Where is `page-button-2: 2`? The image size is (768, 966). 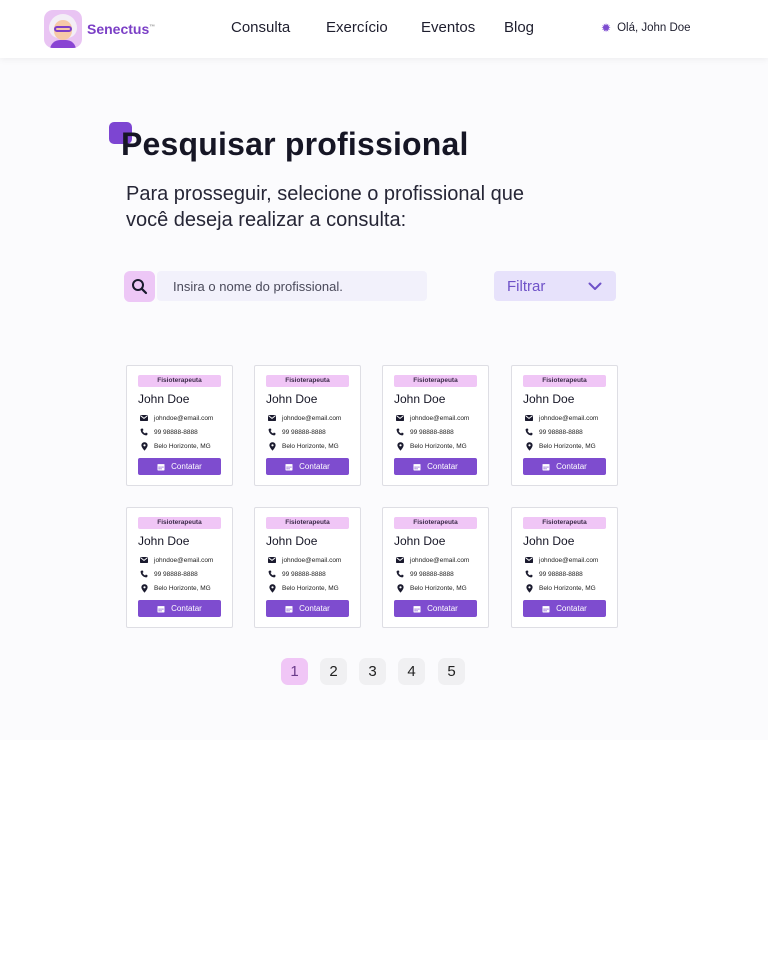
page-button-2: 2 is located at coordinates (333, 671).